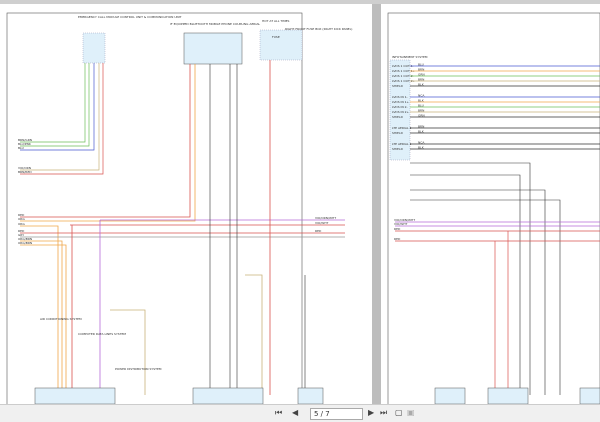 The height and width of the screenshot is (422, 600). Describe the element at coordinates (61, 319) in the screenshot. I see `ac-system-label: AIR CONDITIONING SYSTEM` at that location.